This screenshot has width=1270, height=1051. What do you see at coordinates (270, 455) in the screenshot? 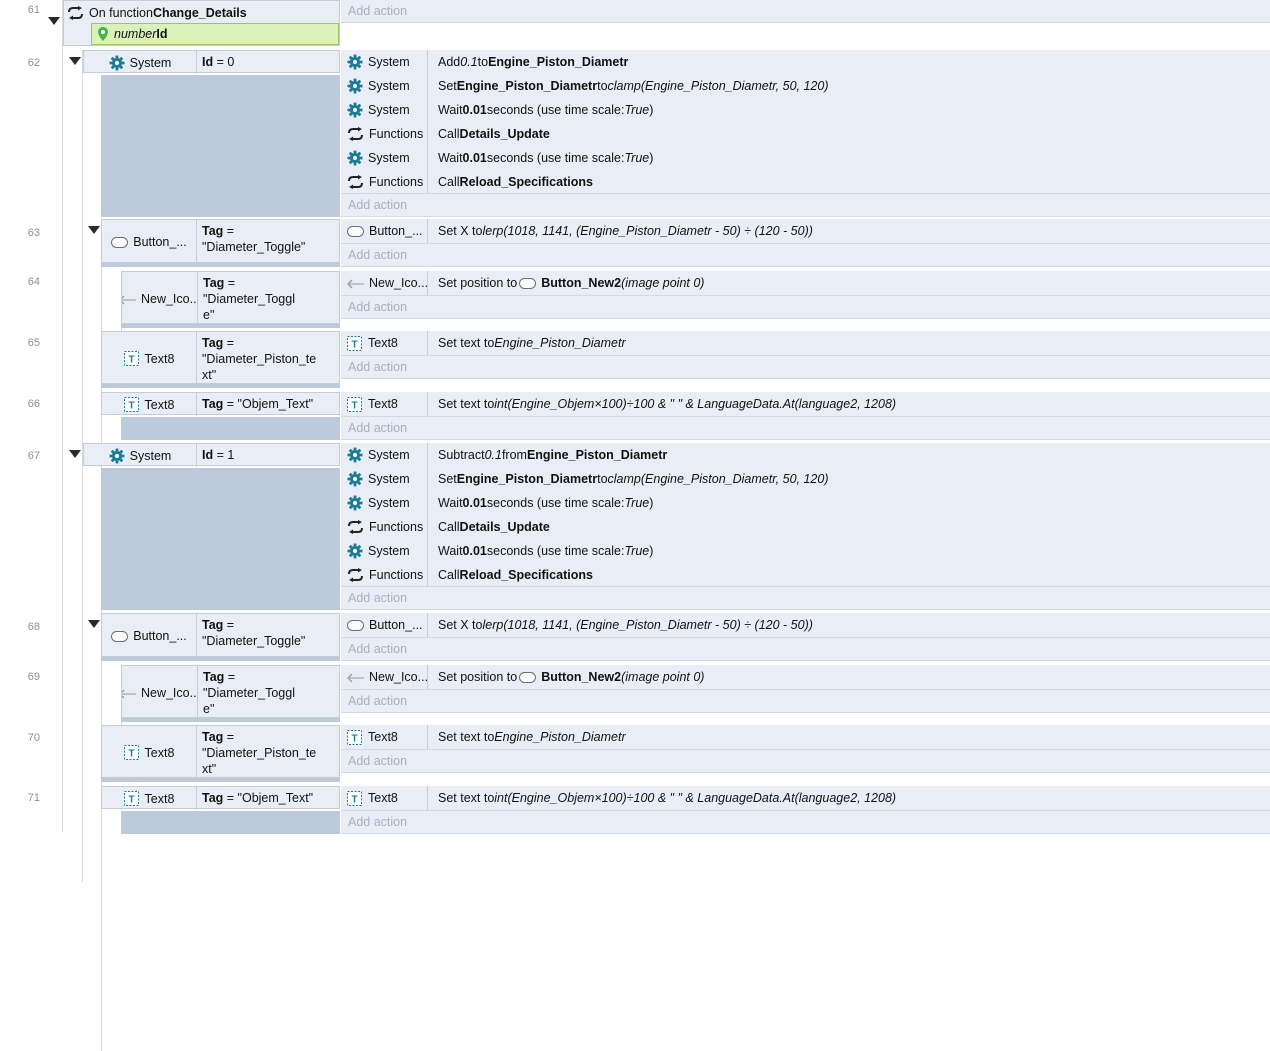
I see `condition-parameters: Id = 1` at bounding box center [270, 455].